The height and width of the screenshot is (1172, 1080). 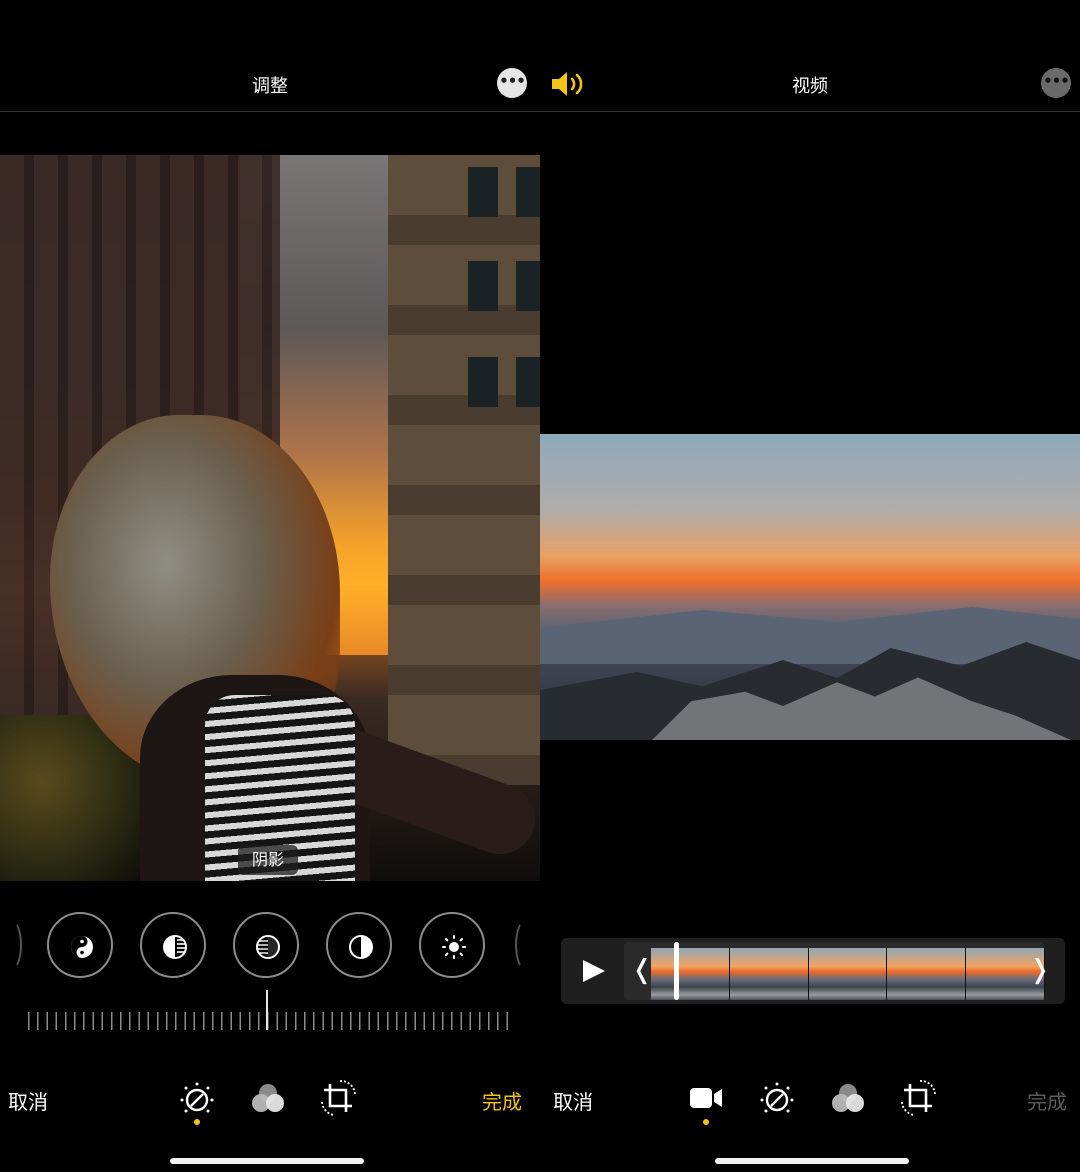 I want to click on highlights-icon, so click(x=268, y=947).